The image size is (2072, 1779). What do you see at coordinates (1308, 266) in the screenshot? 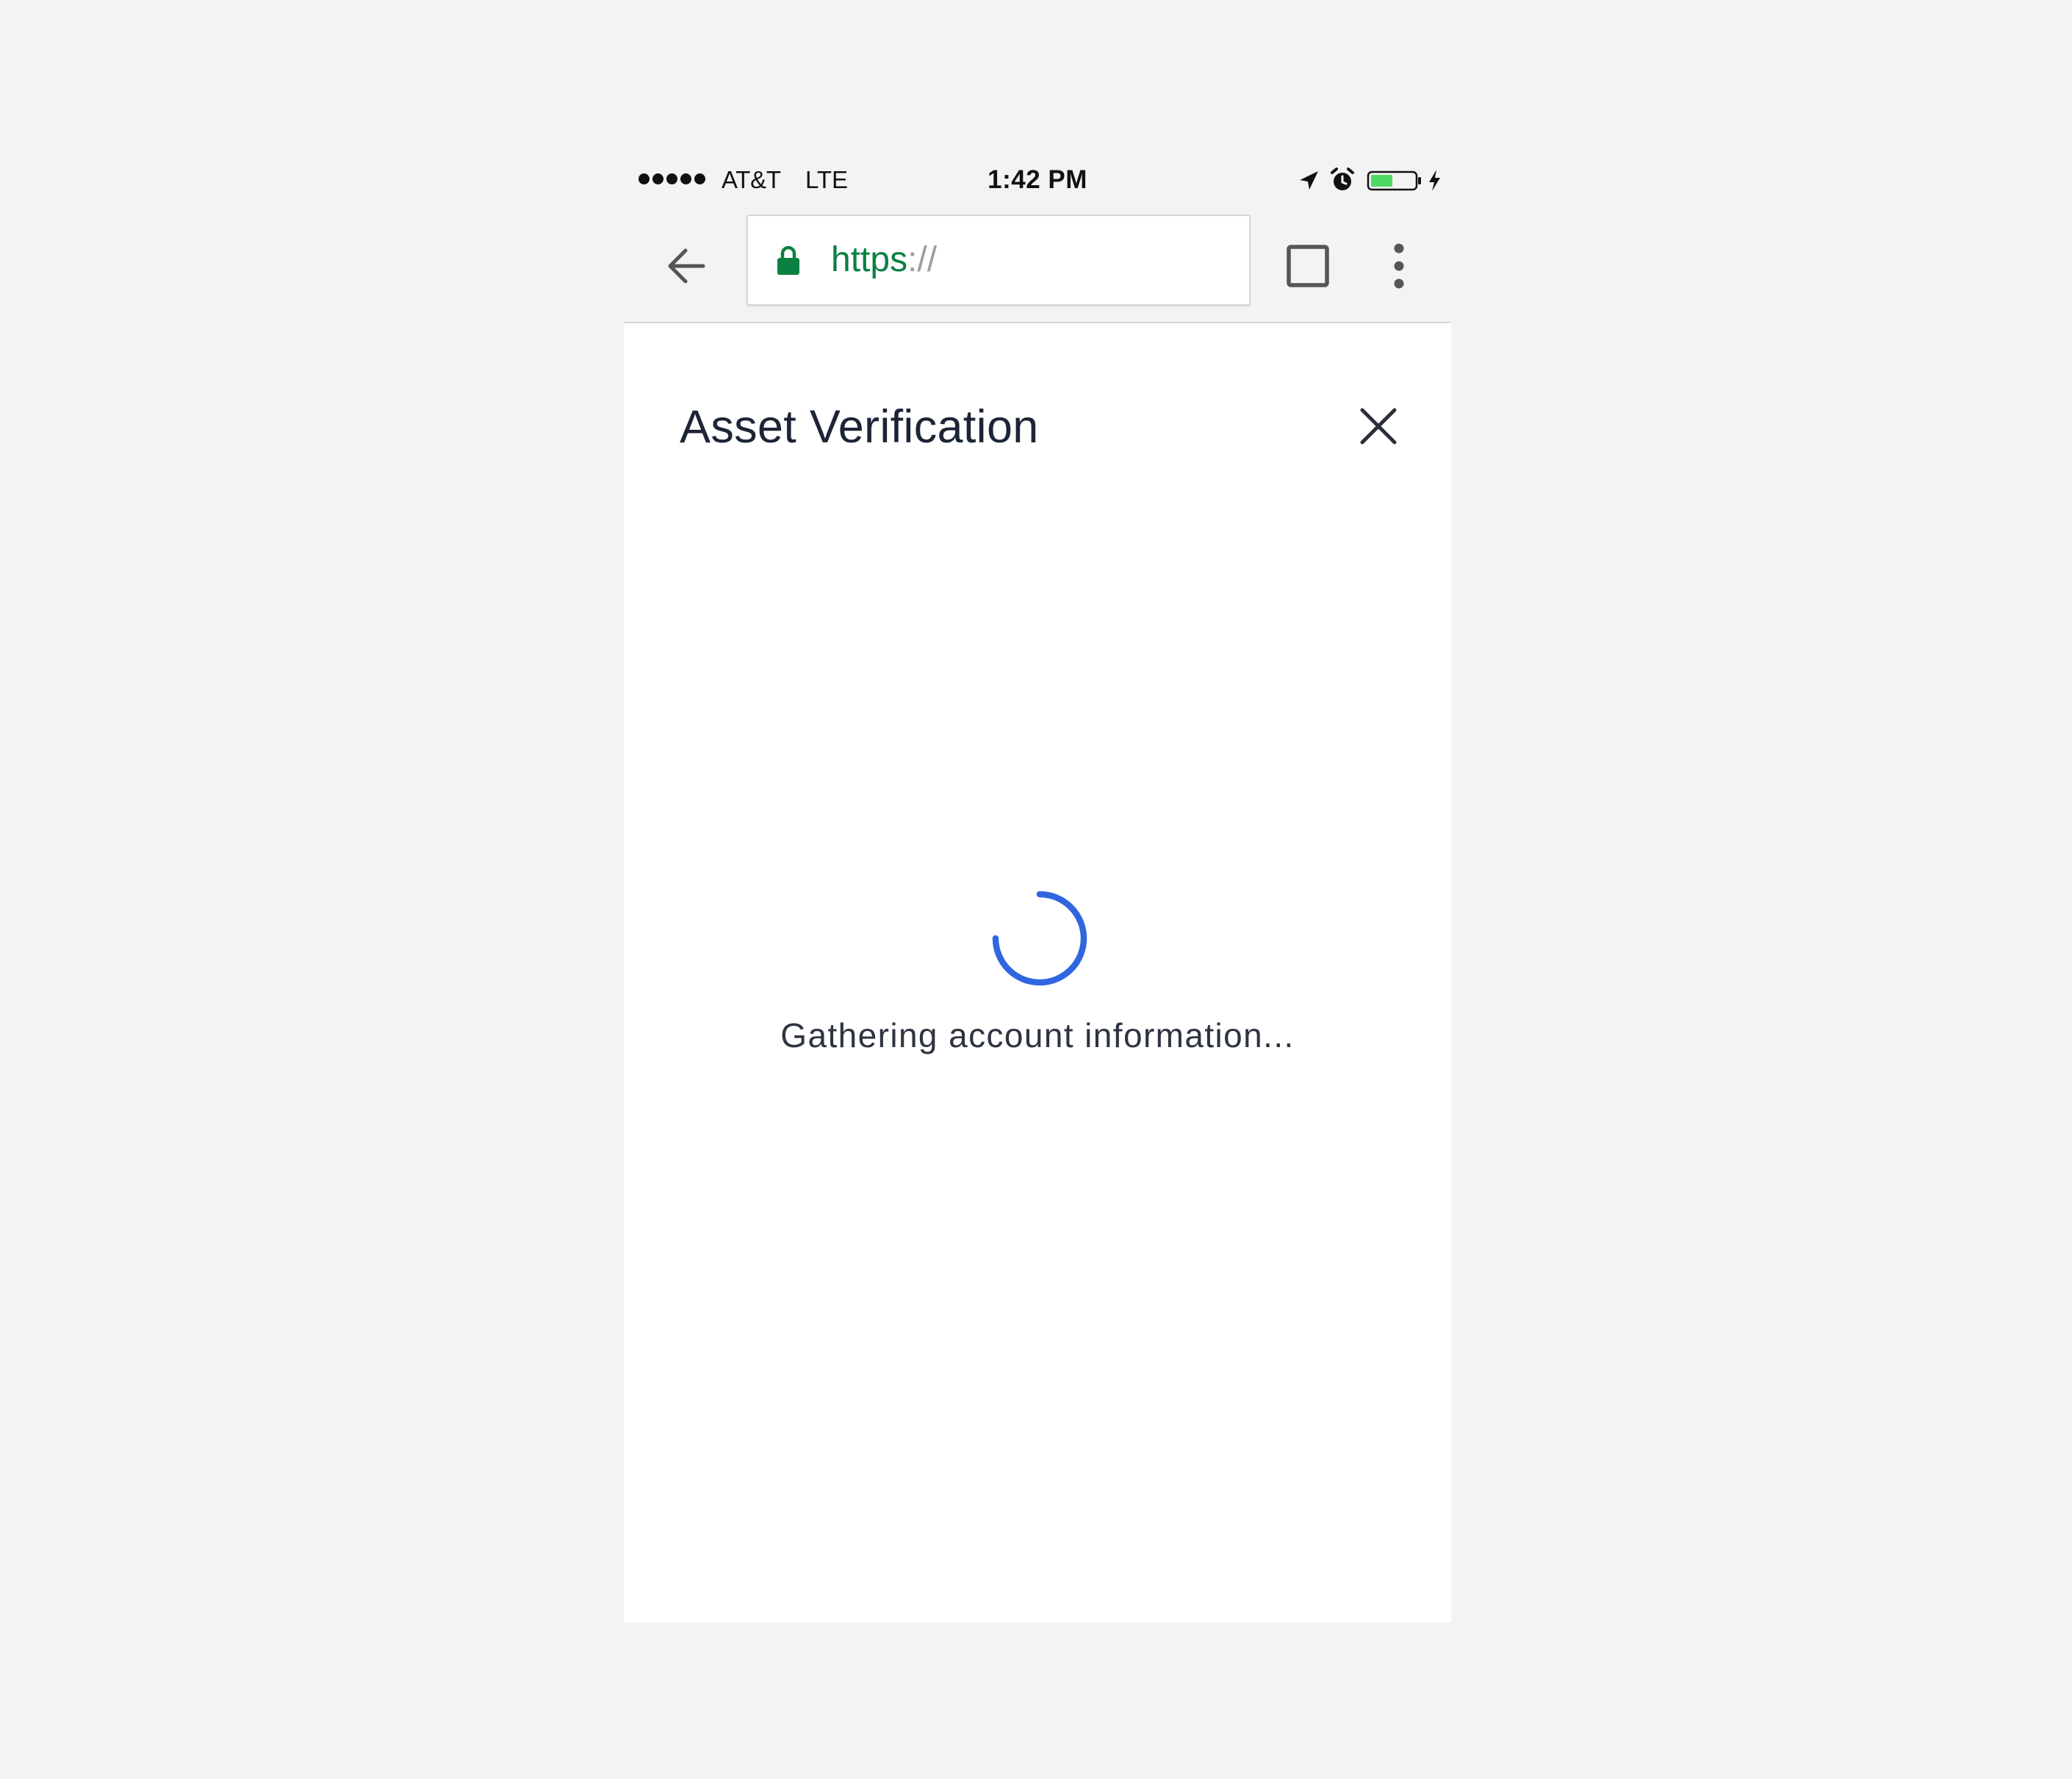
I see `tabs-icon` at bounding box center [1308, 266].